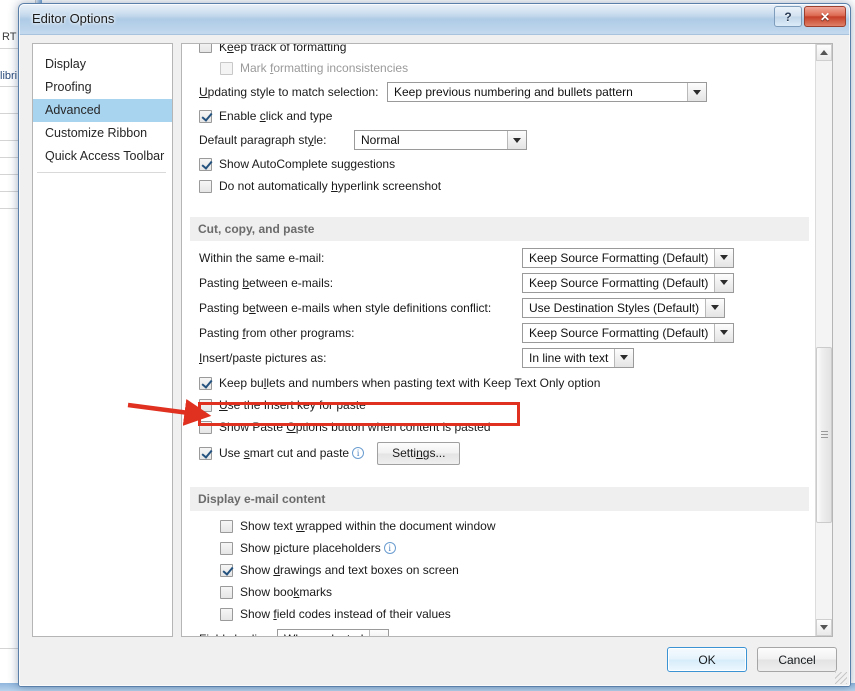  I want to click on combo-within-same-email-value: Keep Source Formatting (Default), so click(619, 257).